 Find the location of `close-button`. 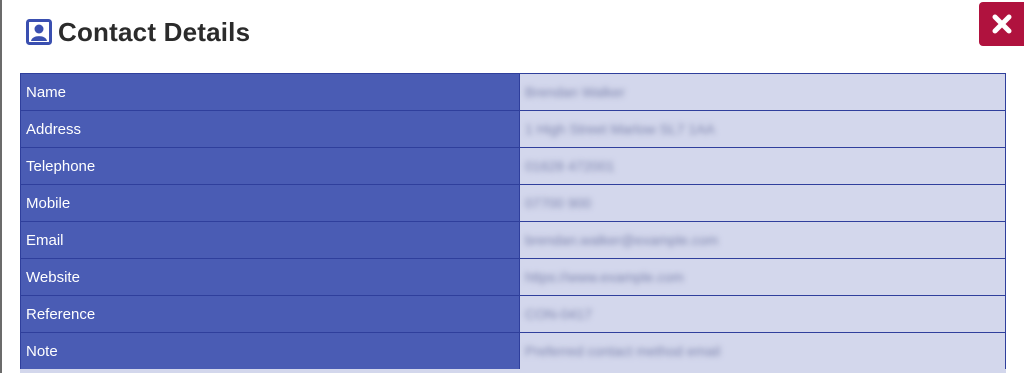

close-button is located at coordinates (1001, 24).